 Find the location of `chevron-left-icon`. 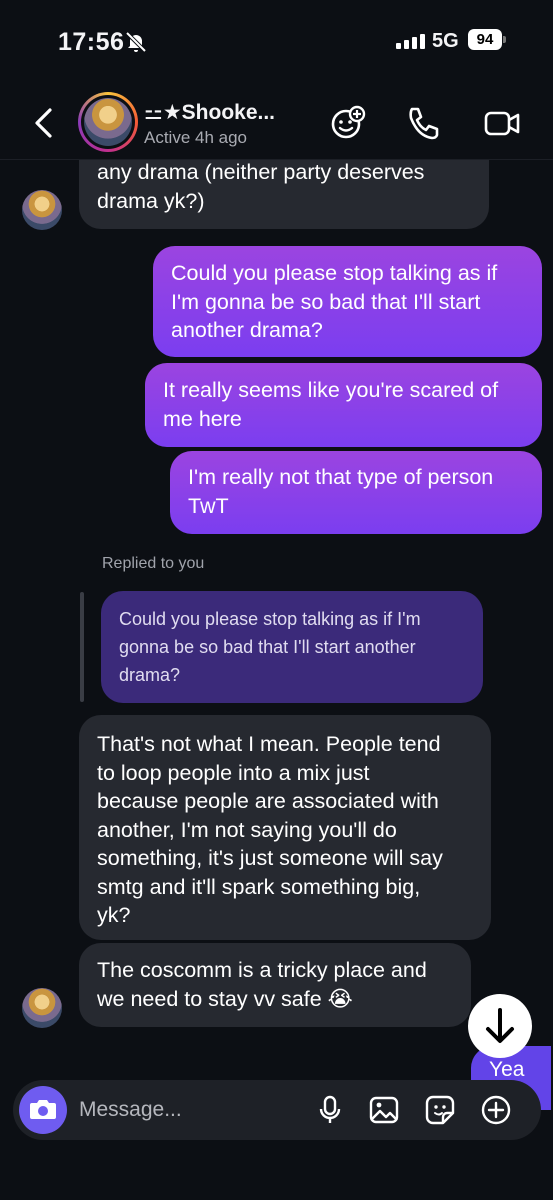

chevron-left-icon is located at coordinates (44, 123).